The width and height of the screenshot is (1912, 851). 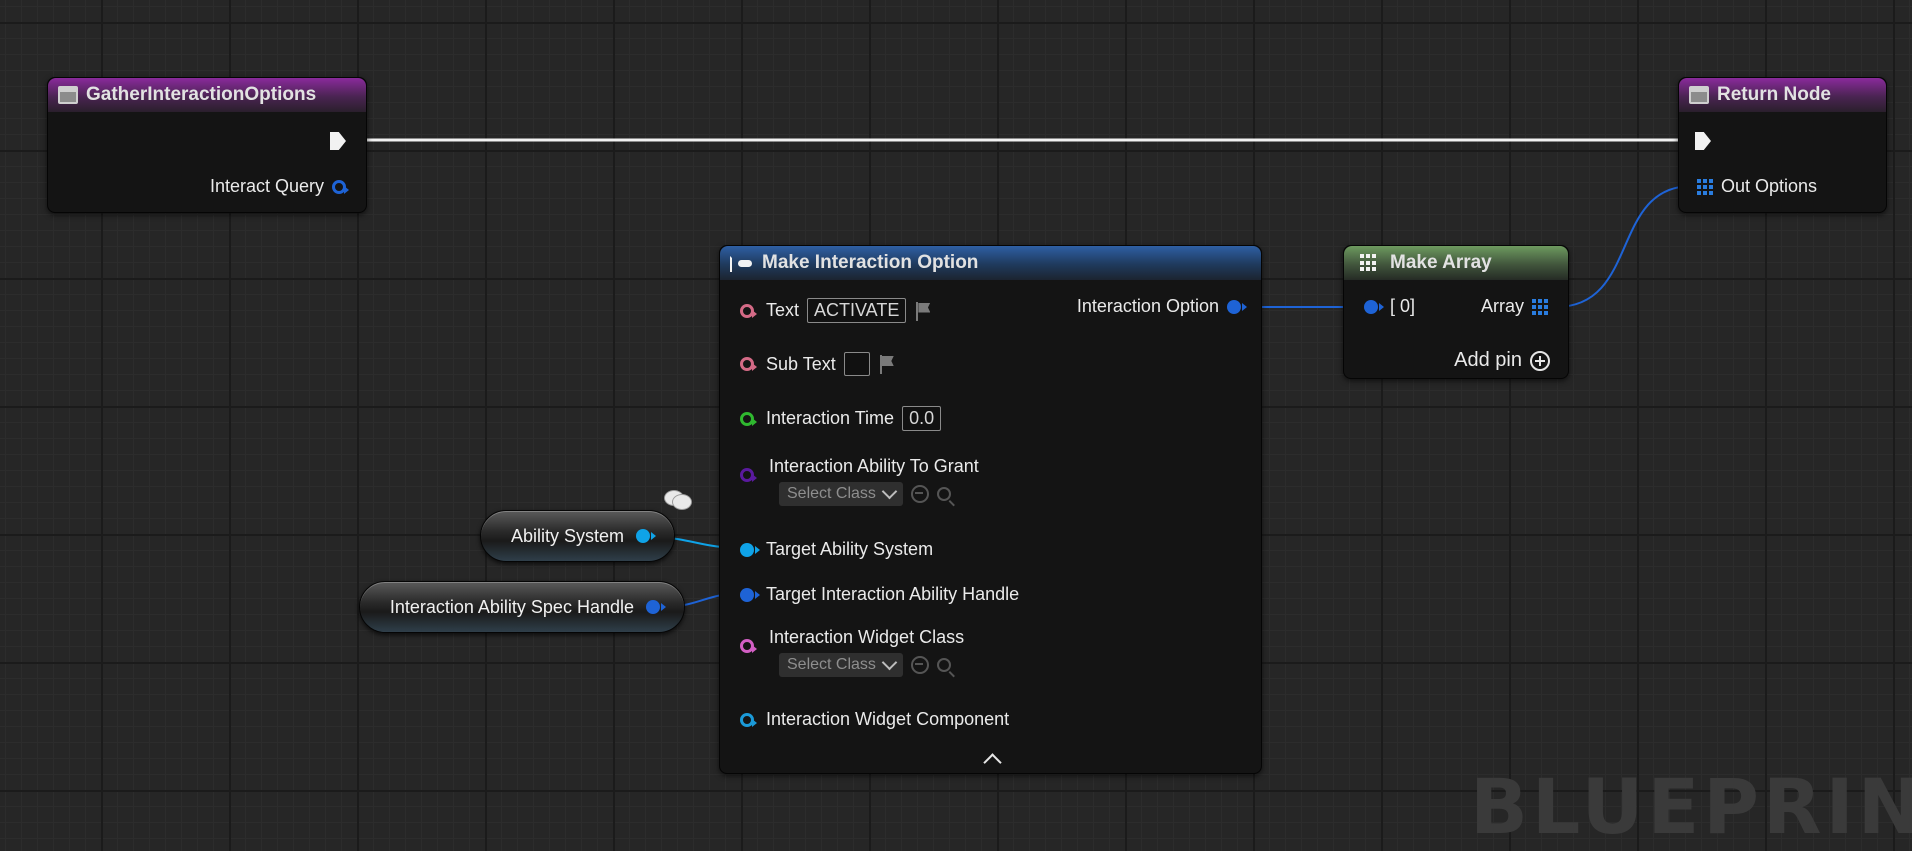 I want to click on ability-to-grant-pin, so click(x=748, y=475).